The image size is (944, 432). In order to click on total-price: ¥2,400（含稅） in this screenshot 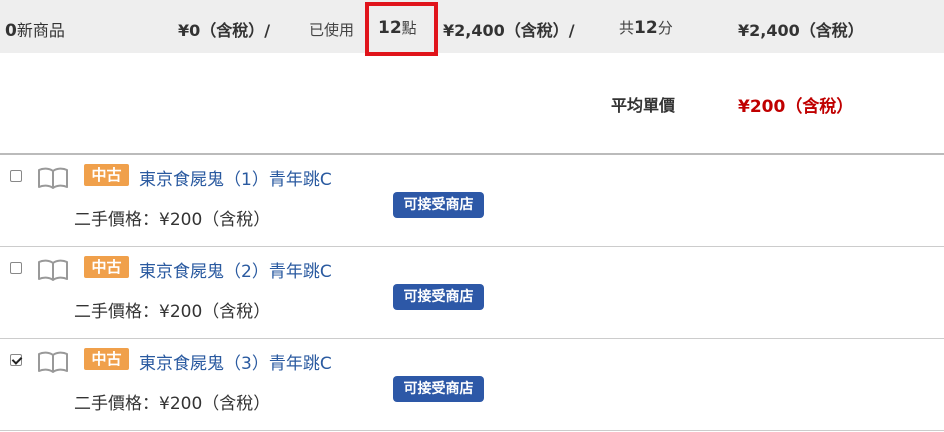, I will do `click(801, 30)`.